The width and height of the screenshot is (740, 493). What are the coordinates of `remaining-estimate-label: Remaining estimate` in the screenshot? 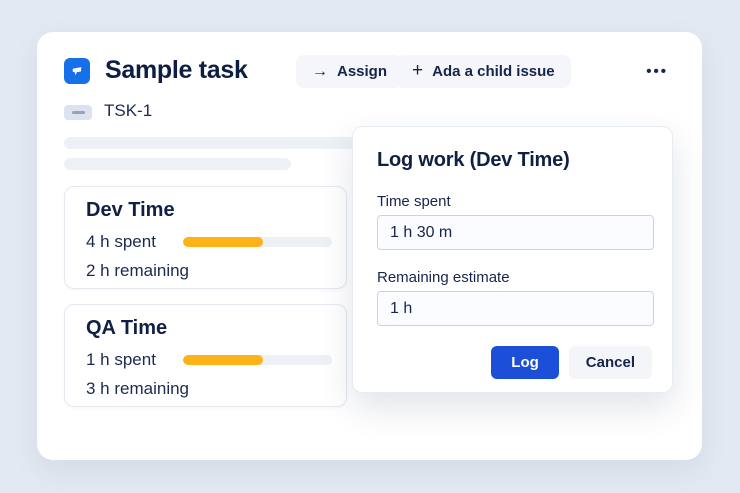 It's located at (443, 277).